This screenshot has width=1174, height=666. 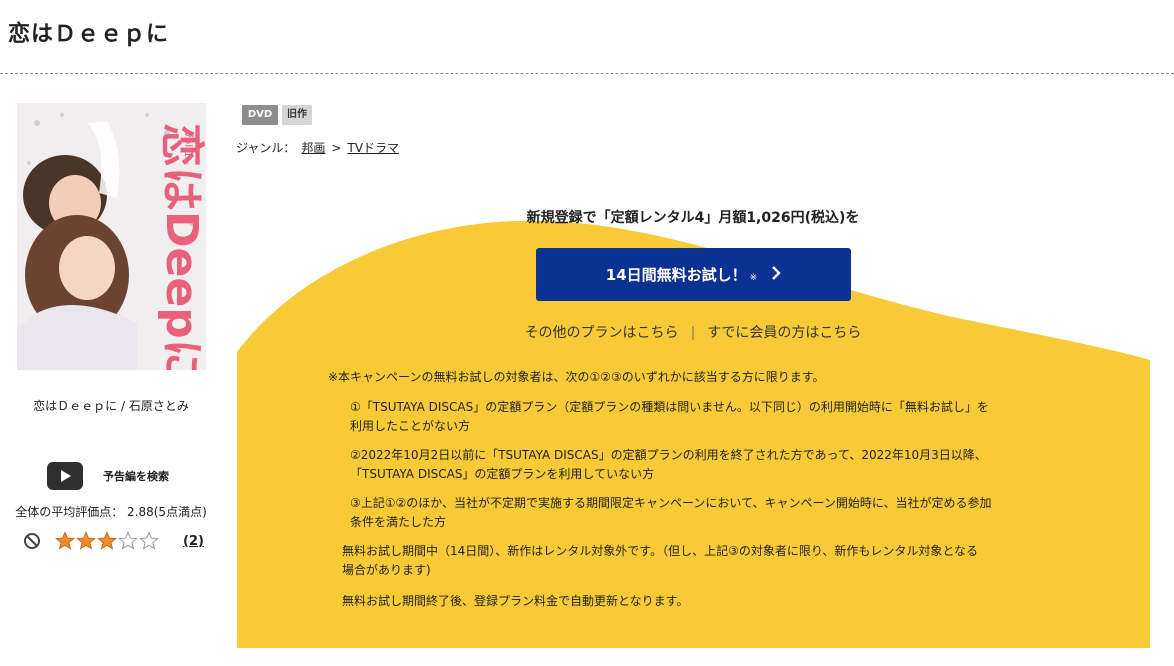 I want to click on star-rating, so click(x=107, y=541).